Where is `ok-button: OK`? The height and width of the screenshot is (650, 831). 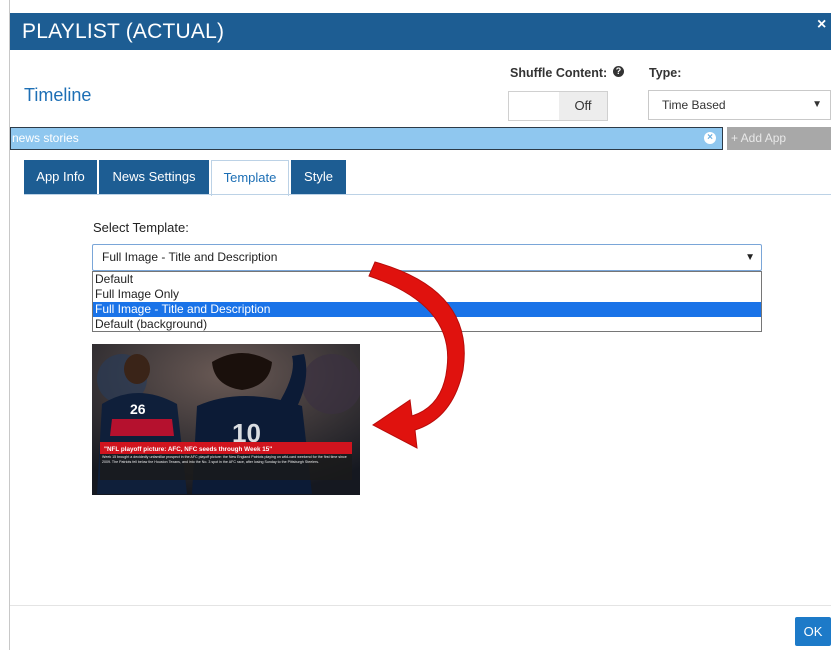 ok-button: OK is located at coordinates (813, 631).